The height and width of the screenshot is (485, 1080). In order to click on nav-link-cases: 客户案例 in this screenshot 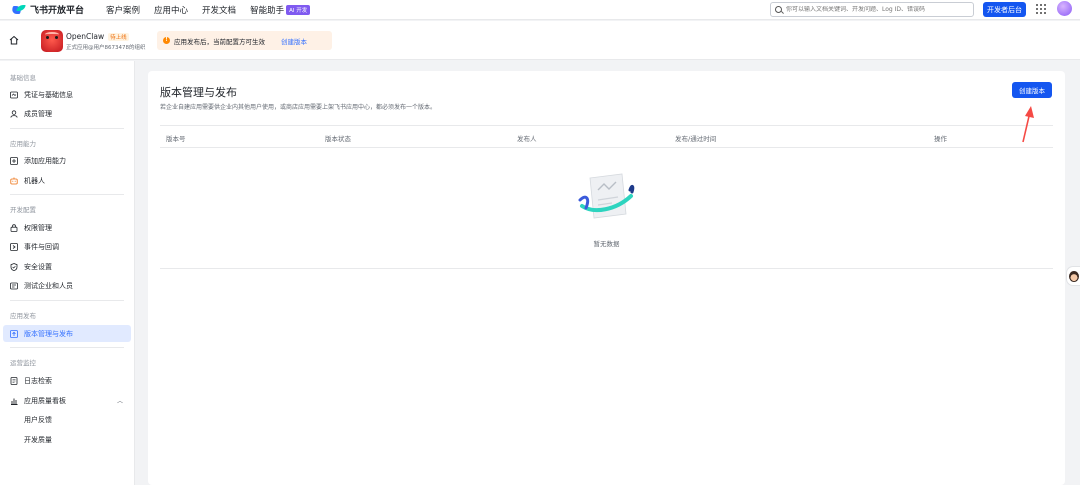, I will do `click(123, 10)`.